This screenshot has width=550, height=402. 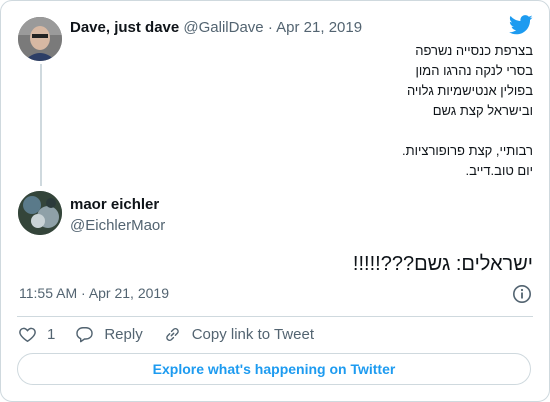 I want to click on tweet-line: בסרי לנקה נהרגו המון, so click(x=474, y=70).